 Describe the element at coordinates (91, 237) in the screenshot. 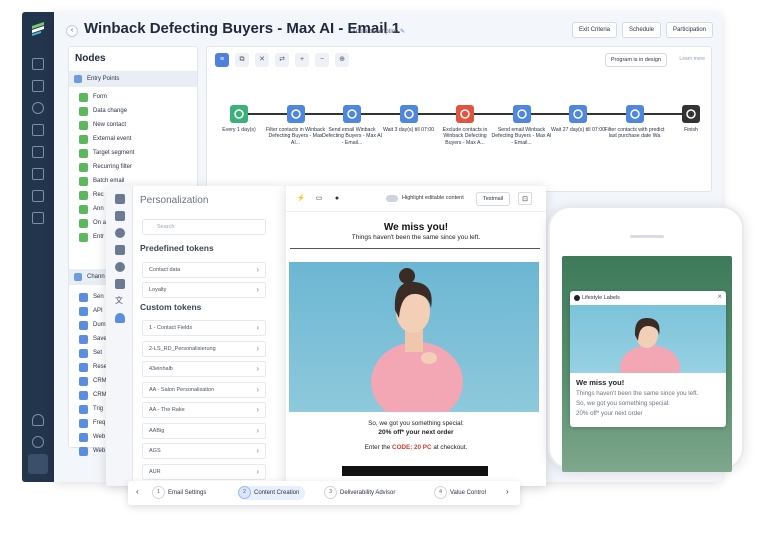

I see `node-item: Entr` at that location.